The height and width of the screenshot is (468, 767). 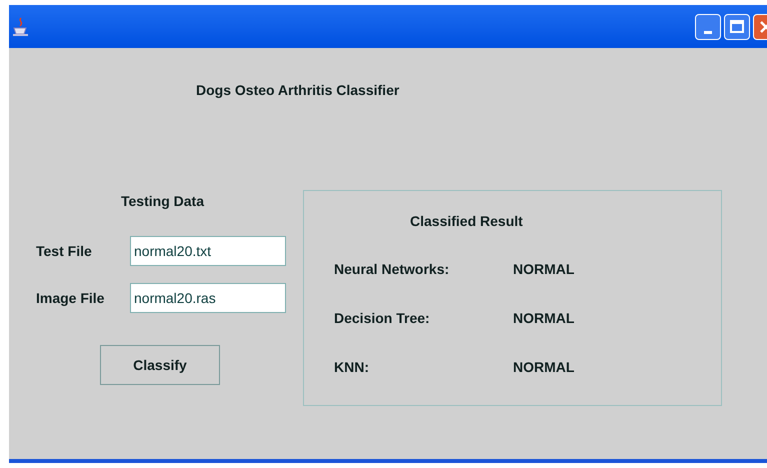 I want to click on app-title: Dogs Osteo Arthritis Classifier, so click(x=298, y=90).